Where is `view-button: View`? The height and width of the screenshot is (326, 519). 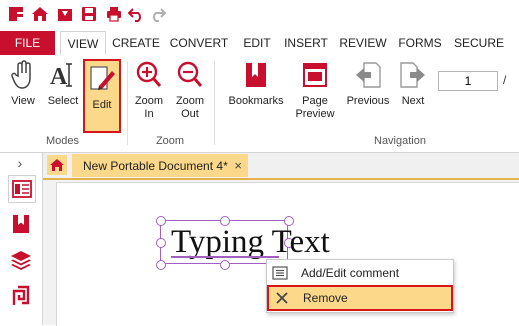 view-button: View is located at coordinates (23, 83).